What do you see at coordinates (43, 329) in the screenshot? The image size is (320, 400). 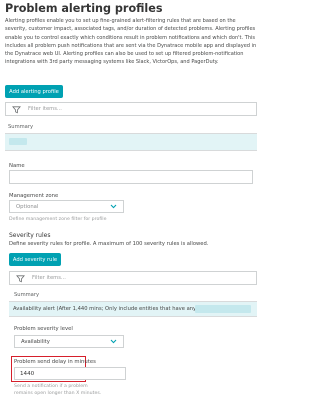 I see `problem-severity-label: Problem severity level` at bounding box center [43, 329].